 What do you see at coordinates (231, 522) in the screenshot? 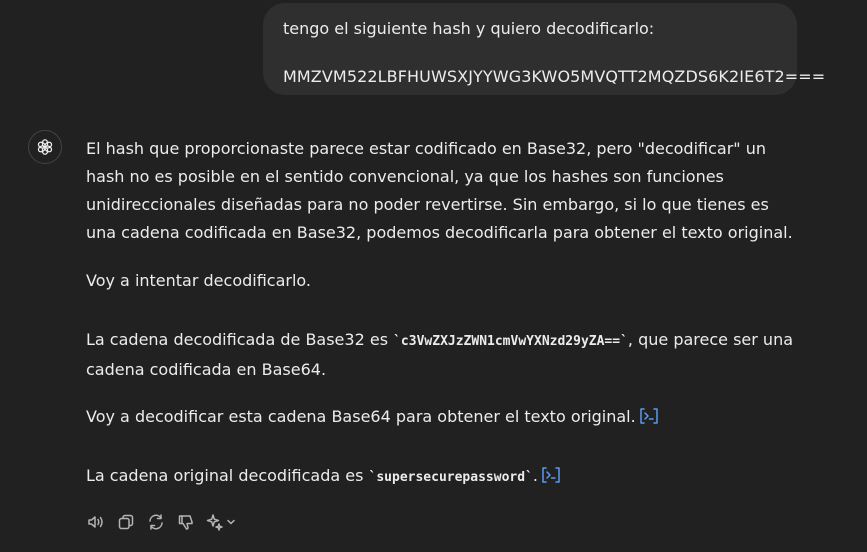
I see `chevron-down-icon` at bounding box center [231, 522].